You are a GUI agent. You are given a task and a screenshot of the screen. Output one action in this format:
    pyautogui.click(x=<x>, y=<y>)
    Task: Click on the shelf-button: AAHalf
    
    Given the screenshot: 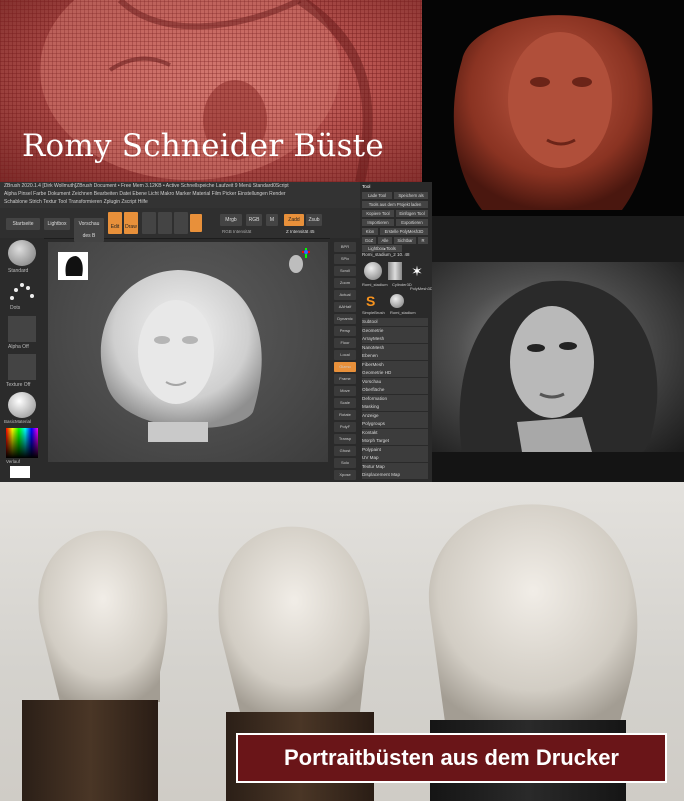 What is the action you would take?
    pyautogui.click(x=345, y=307)
    